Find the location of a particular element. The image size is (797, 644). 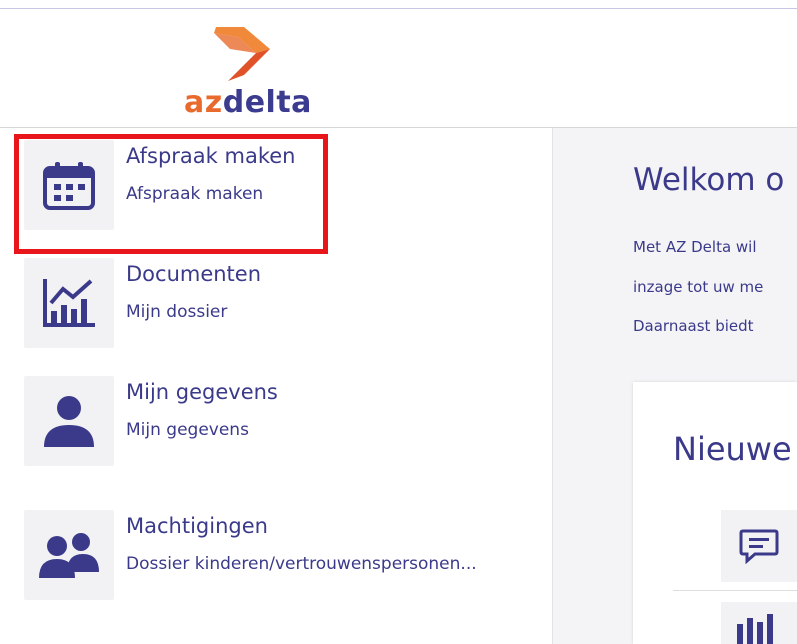

nav-title: Mijn gegevens is located at coordinates (202, 392).